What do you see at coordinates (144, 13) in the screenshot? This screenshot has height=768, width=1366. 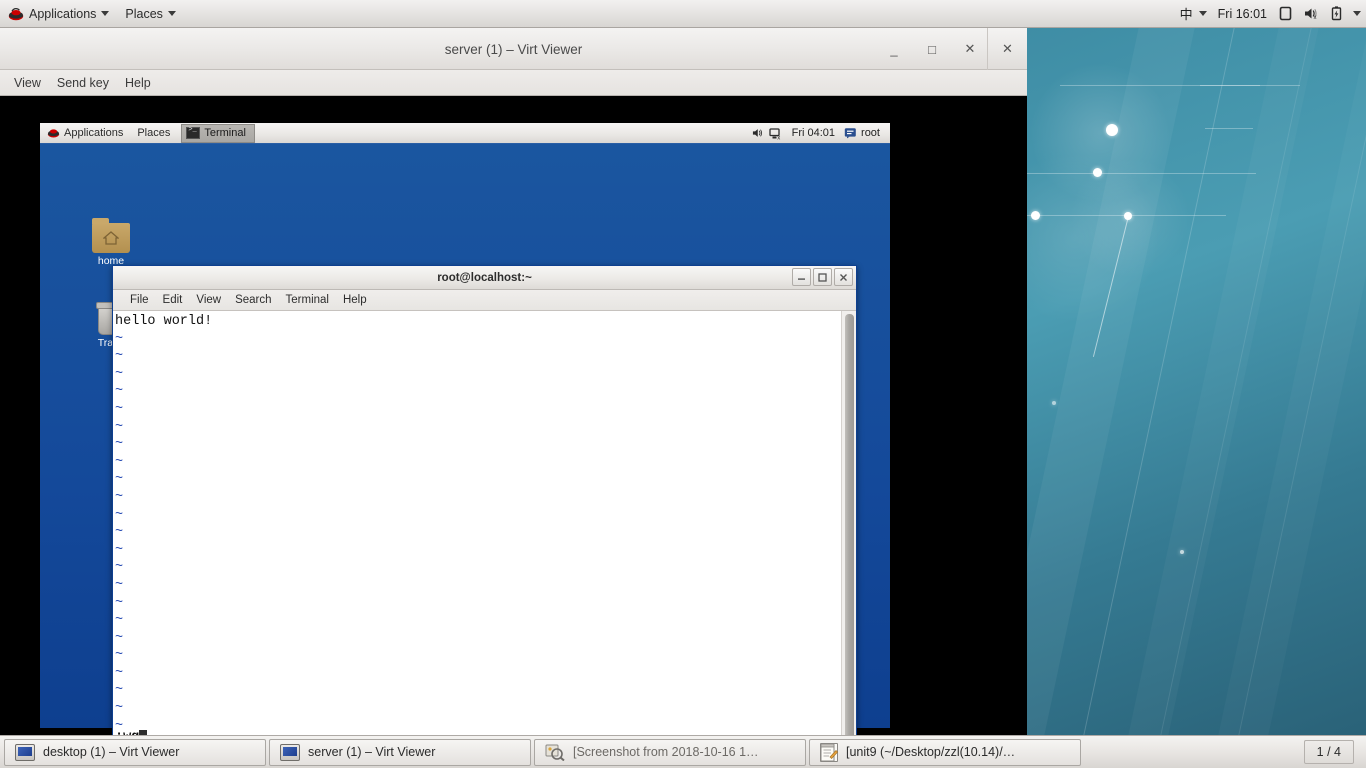 I see `places-menu-label: Places` at bounding box center [144, 13].